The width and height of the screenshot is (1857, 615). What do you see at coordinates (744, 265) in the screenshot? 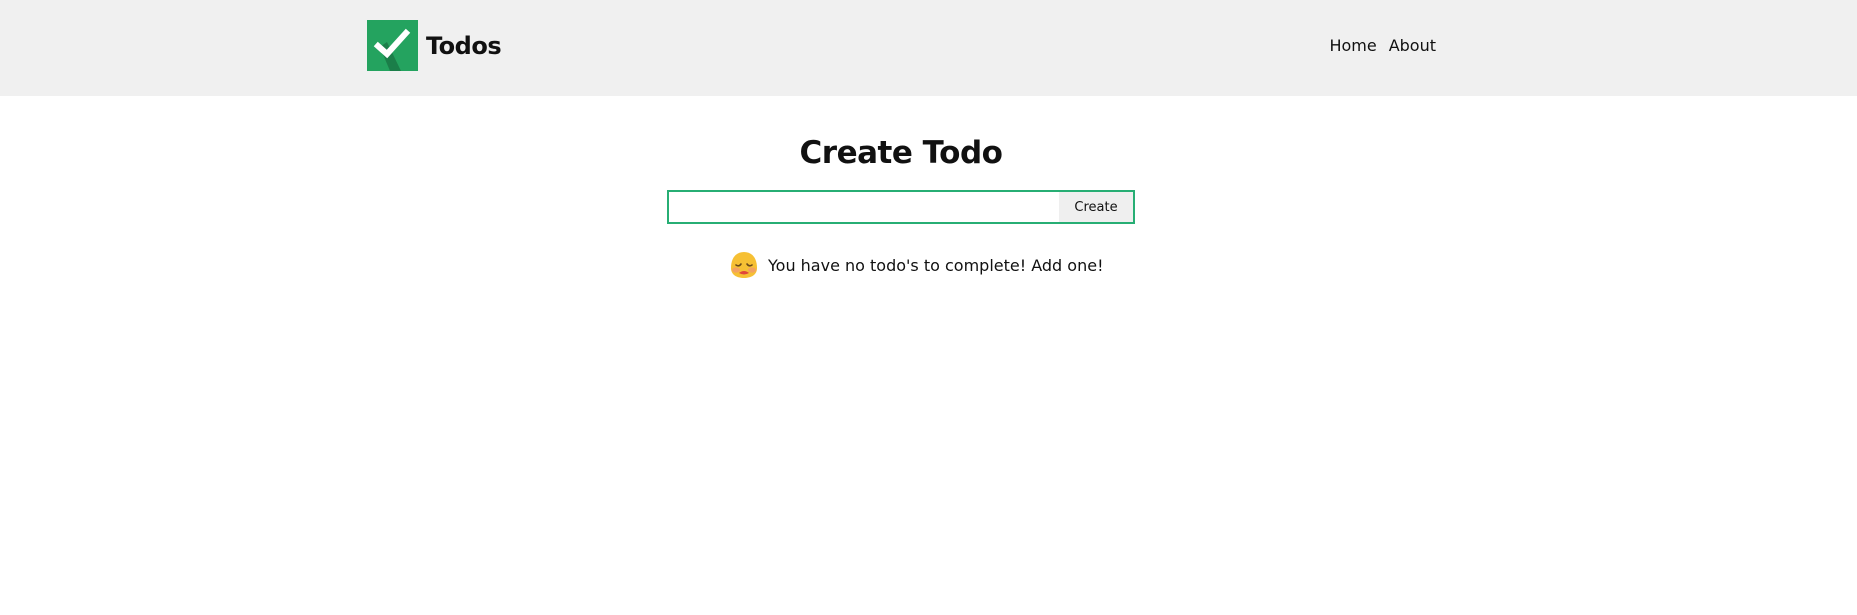
I see `sad-face-icon` at bounding box center [744, 265].